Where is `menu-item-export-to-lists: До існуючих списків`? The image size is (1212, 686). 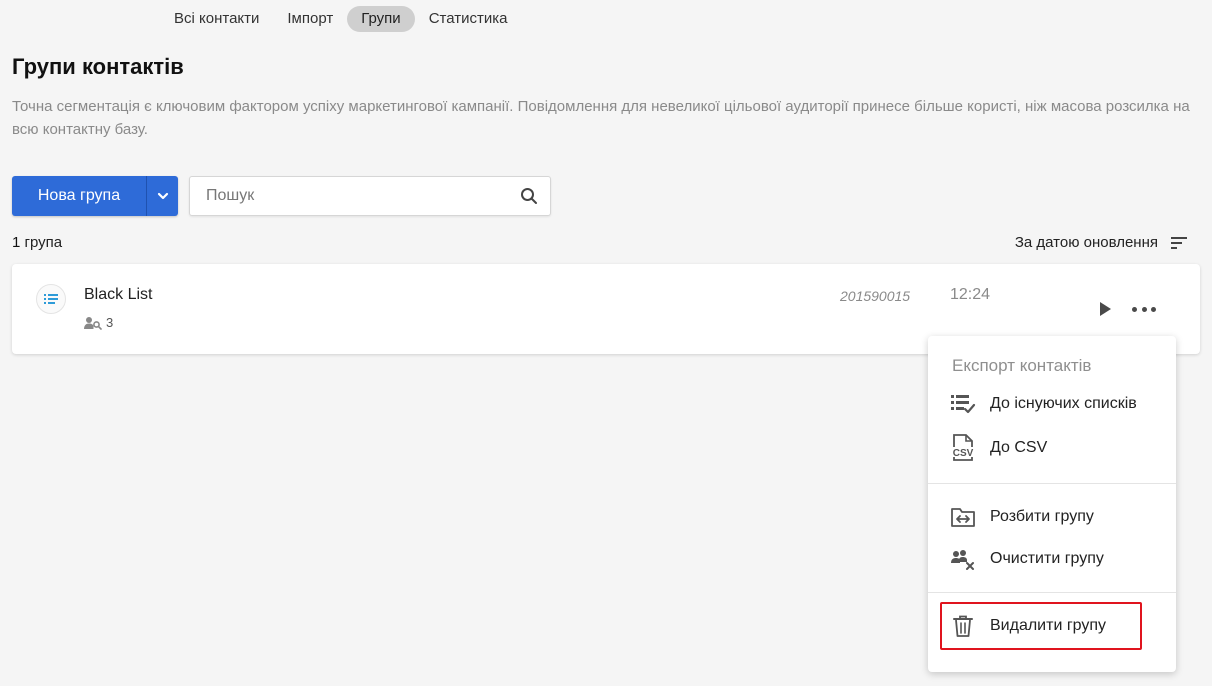
menu-item-export-to-lists: До існуючих списків is located at coordinates (1052, 404).